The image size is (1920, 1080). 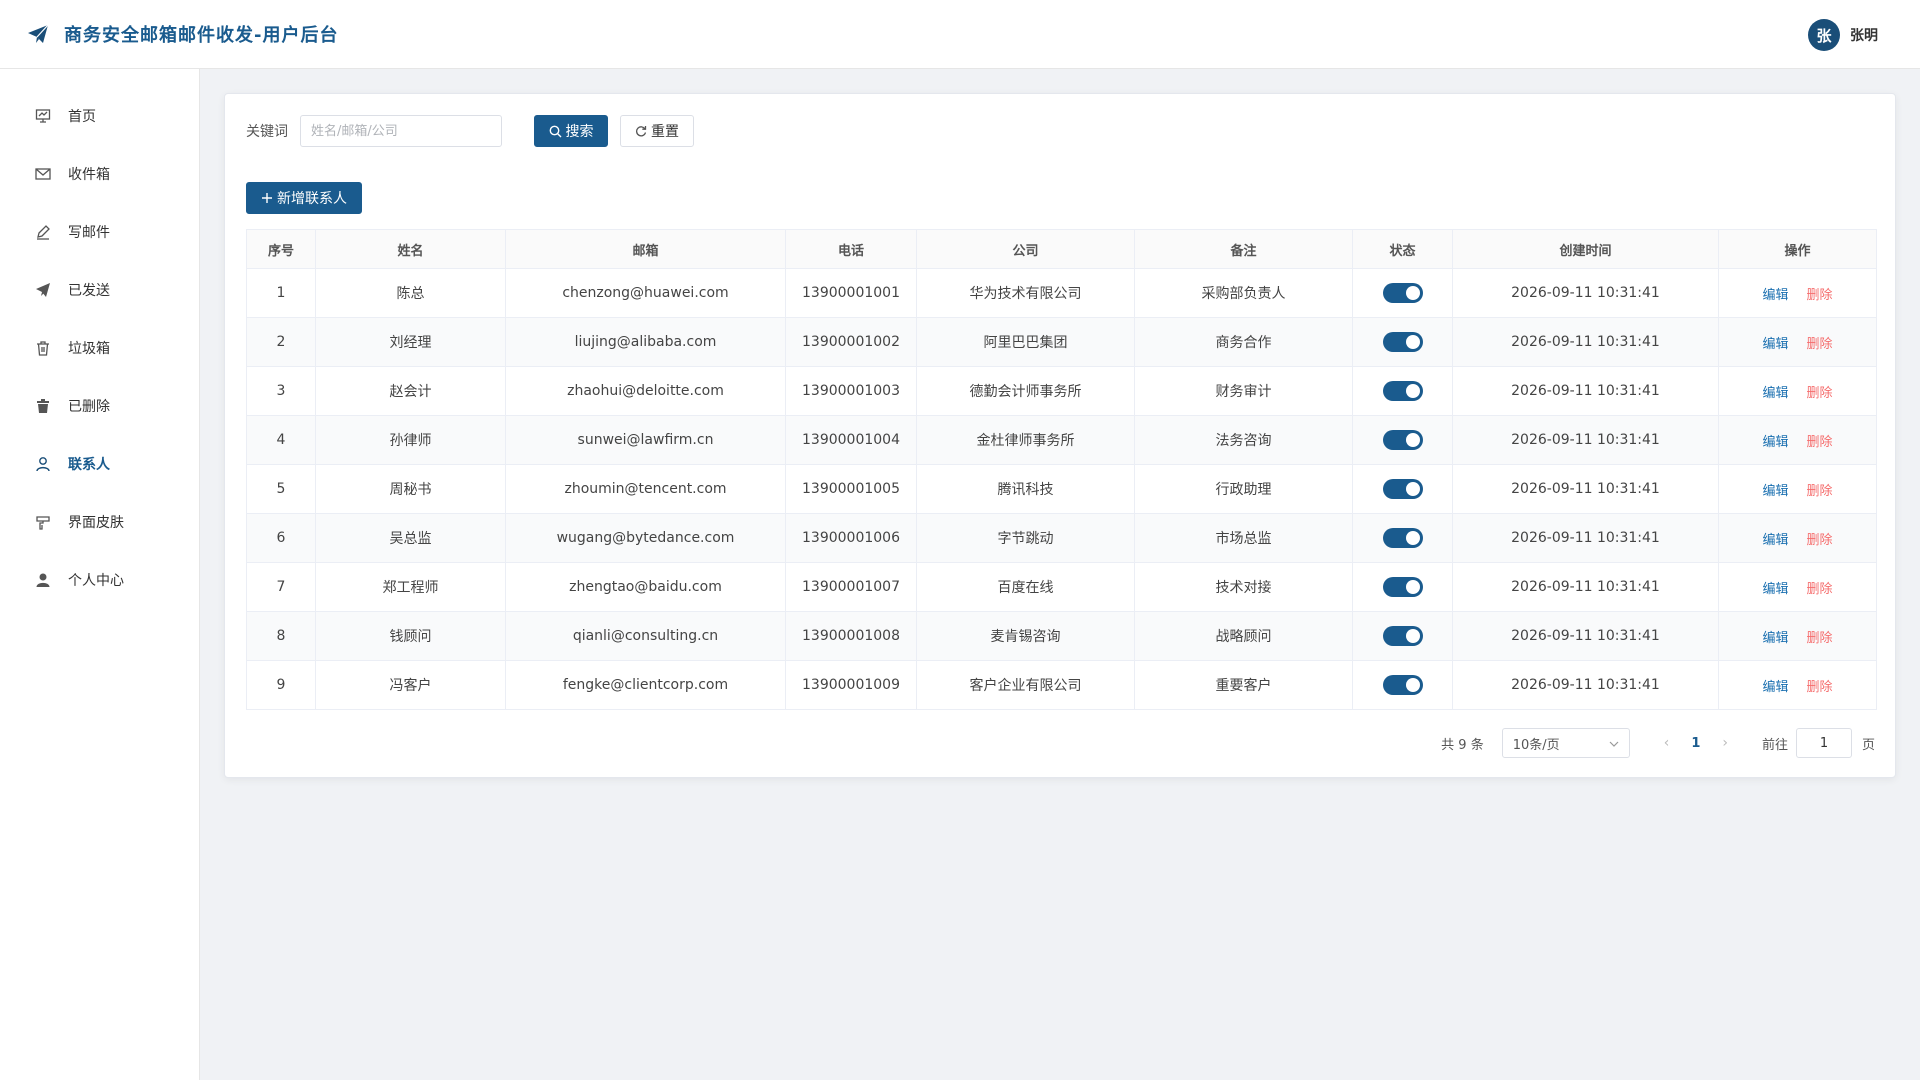 What do you see at coordinates (410, 489) in the screenshot?
I see `contact-name: 周秘书` at bounding box center [410, 489].